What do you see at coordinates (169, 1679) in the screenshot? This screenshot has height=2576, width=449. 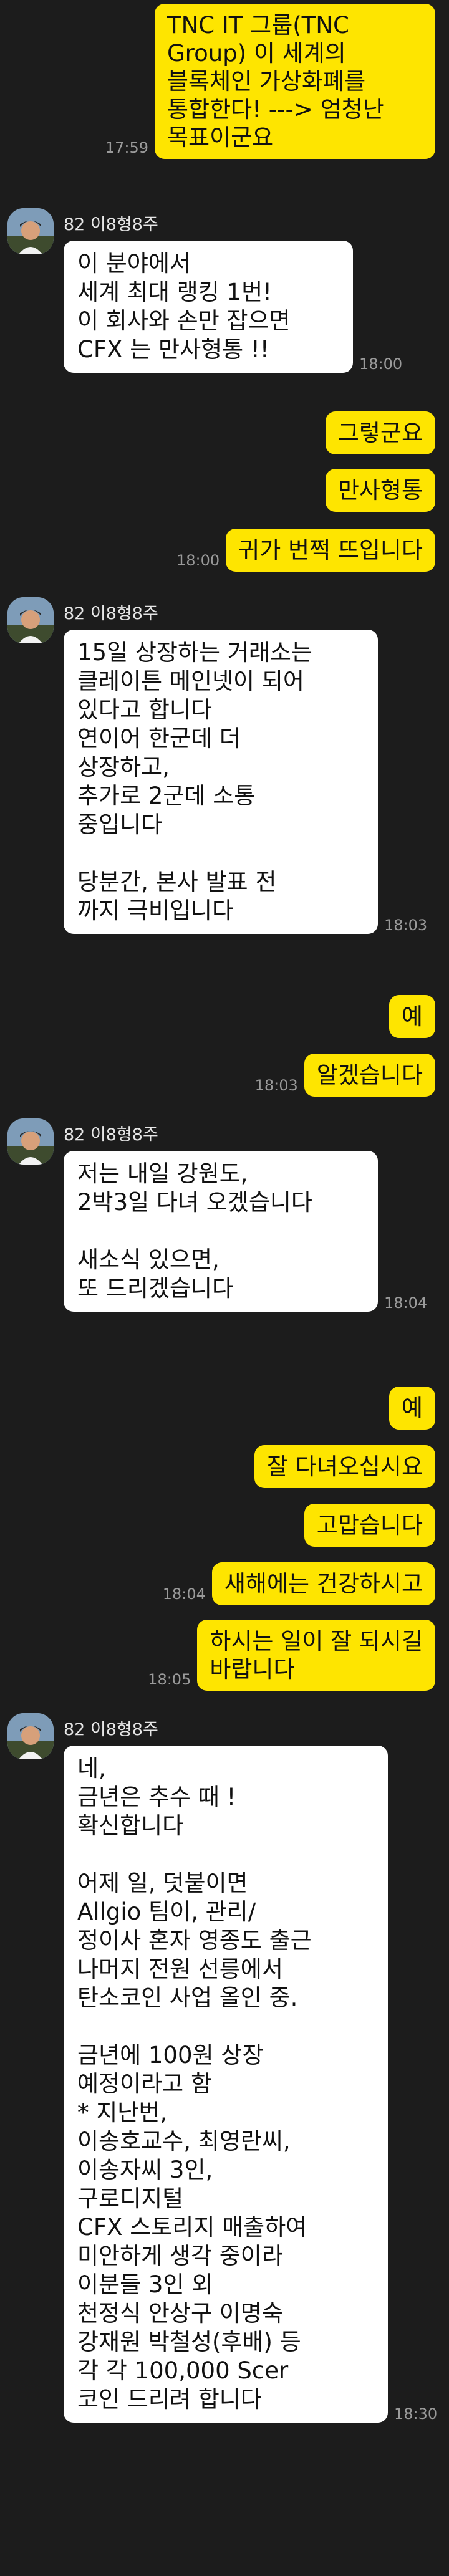 I see `message-timestamp: 18:05` at bounding box center [169, 1679].